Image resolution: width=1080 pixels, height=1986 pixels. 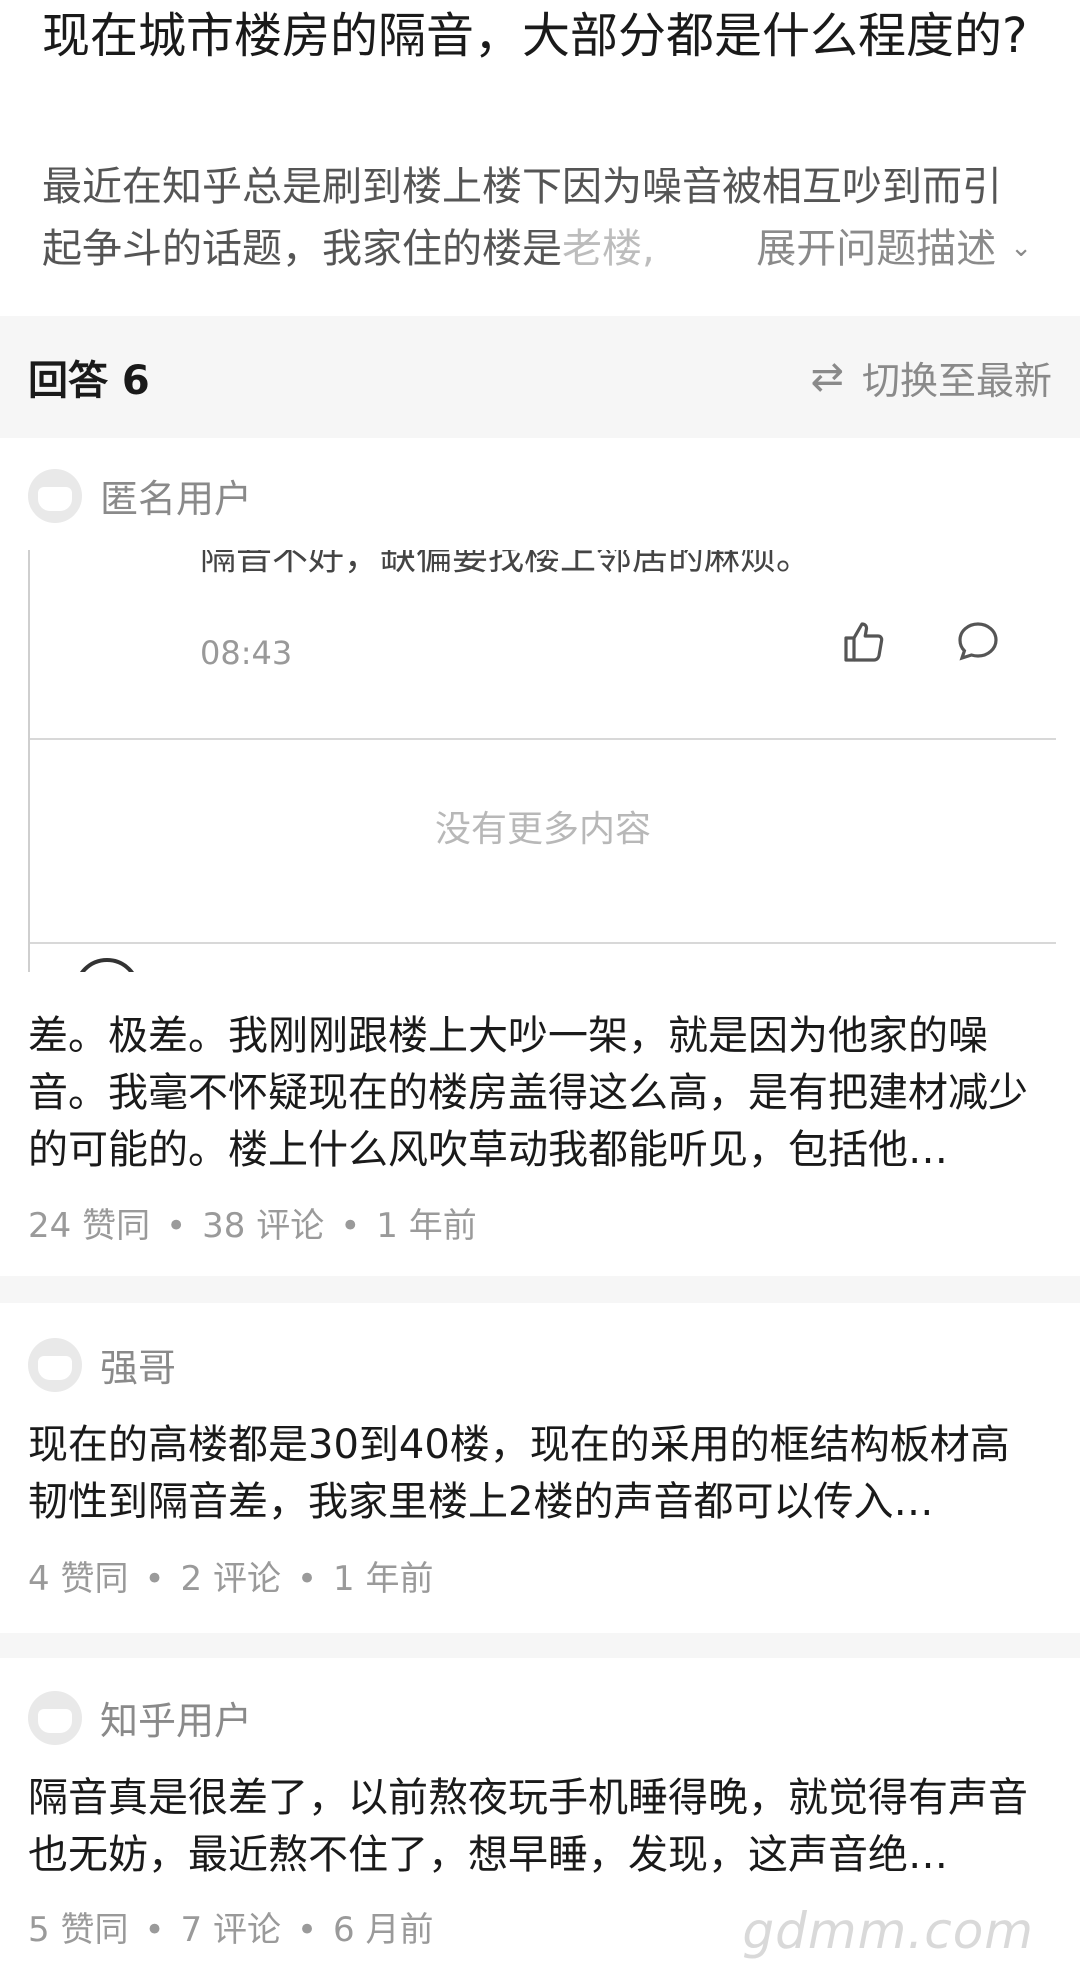 What do you see at coordinates (78, 1930) in the screenshot?
I see `like-count: 5 赞同` at bounding box center [78, 1930].